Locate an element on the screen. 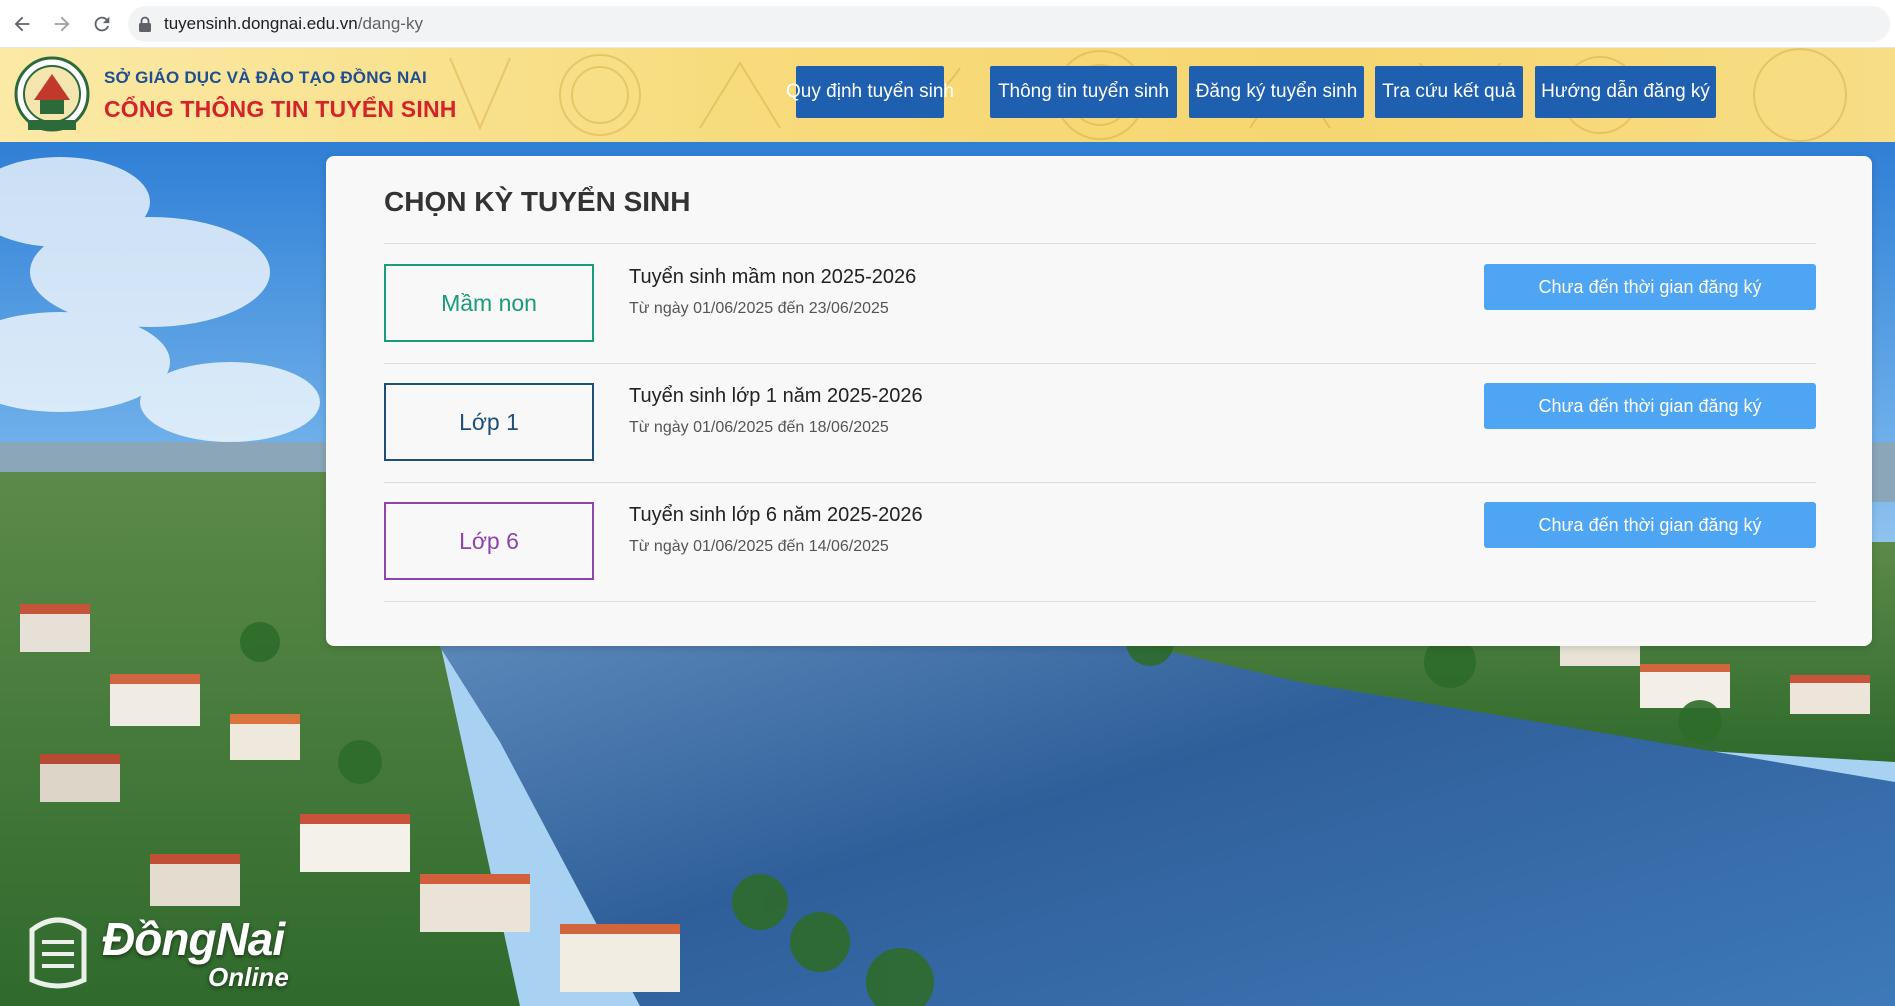 The width and height of the screenshot is (1895, 1006). nav-thong-tin-tuyen-sinh: Thông tin tuyển sinh is located at coordinates (1083, 92).